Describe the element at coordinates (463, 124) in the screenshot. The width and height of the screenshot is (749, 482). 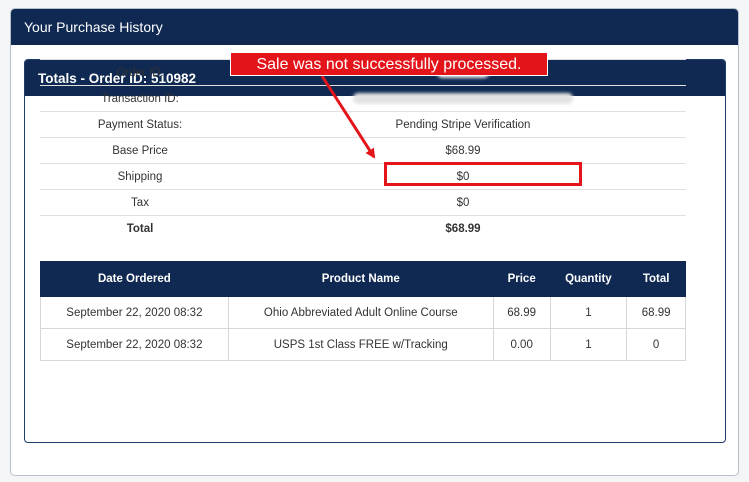
I see `payment-status-value: Pending Stripe Verification` at that location.